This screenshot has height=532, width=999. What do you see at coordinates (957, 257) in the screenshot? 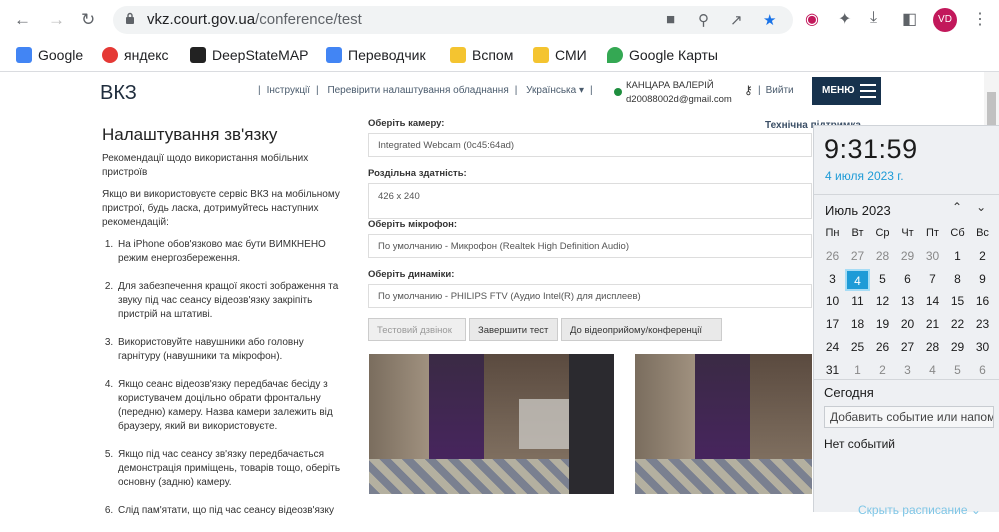
I see `calendar-day: 1` at bounding box center [957, 257].